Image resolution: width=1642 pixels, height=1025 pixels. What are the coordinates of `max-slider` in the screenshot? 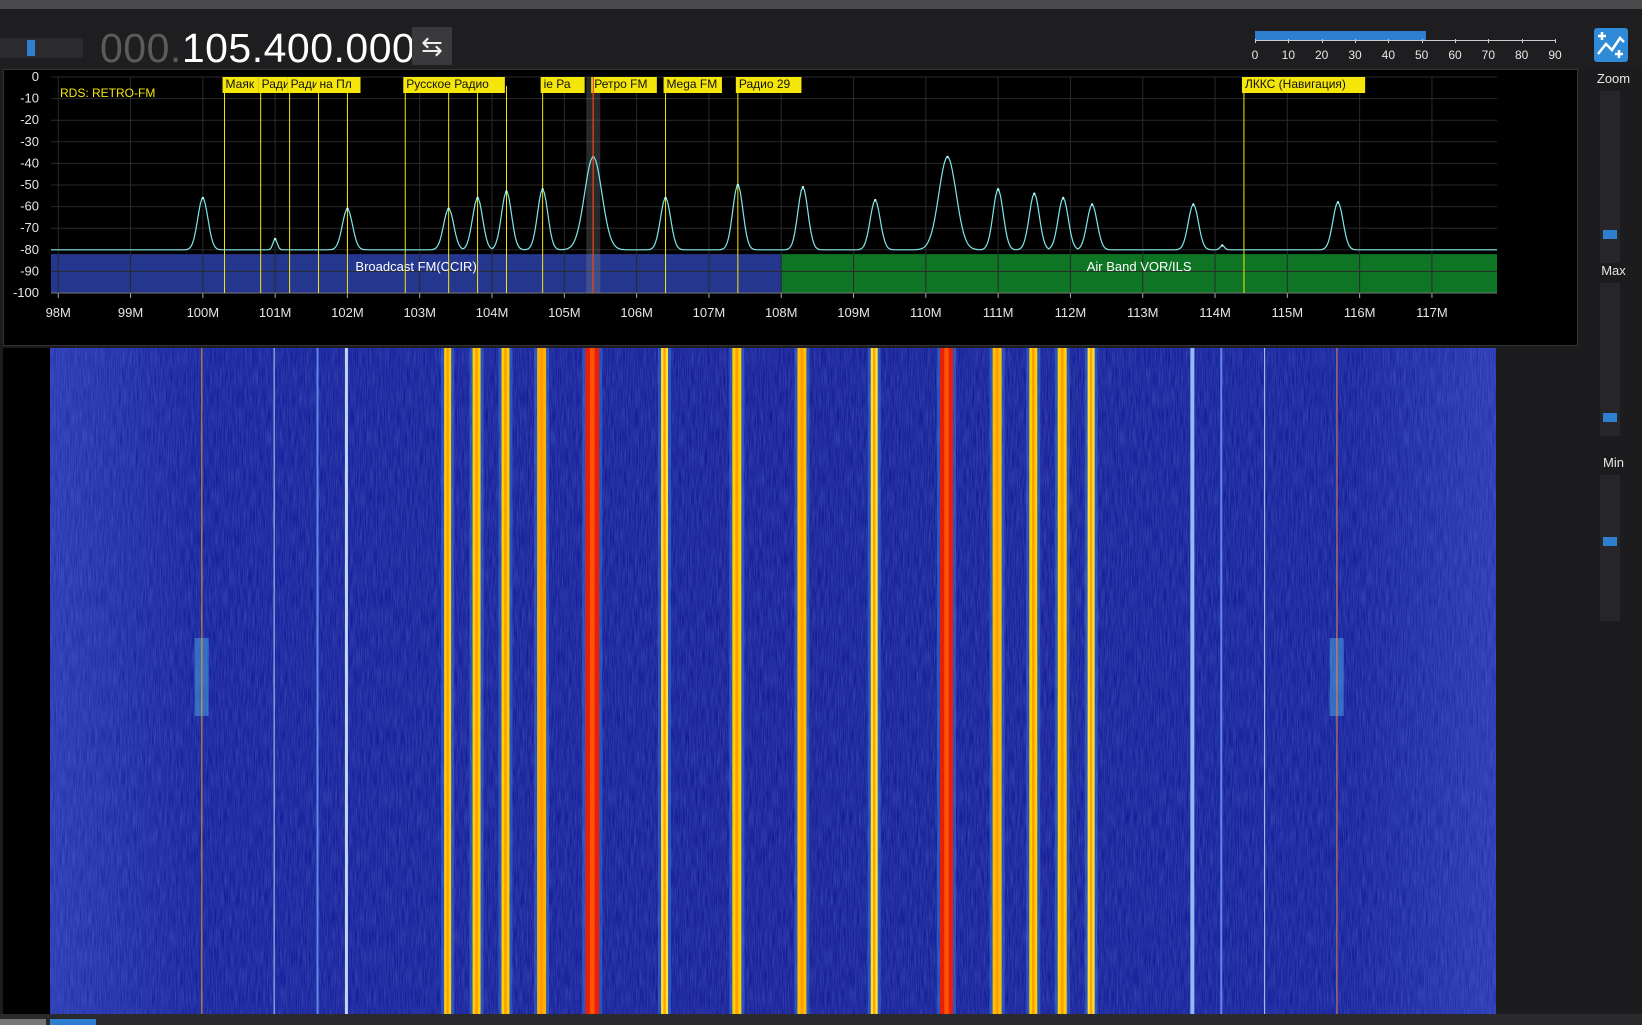 It's located at (1610, 359).